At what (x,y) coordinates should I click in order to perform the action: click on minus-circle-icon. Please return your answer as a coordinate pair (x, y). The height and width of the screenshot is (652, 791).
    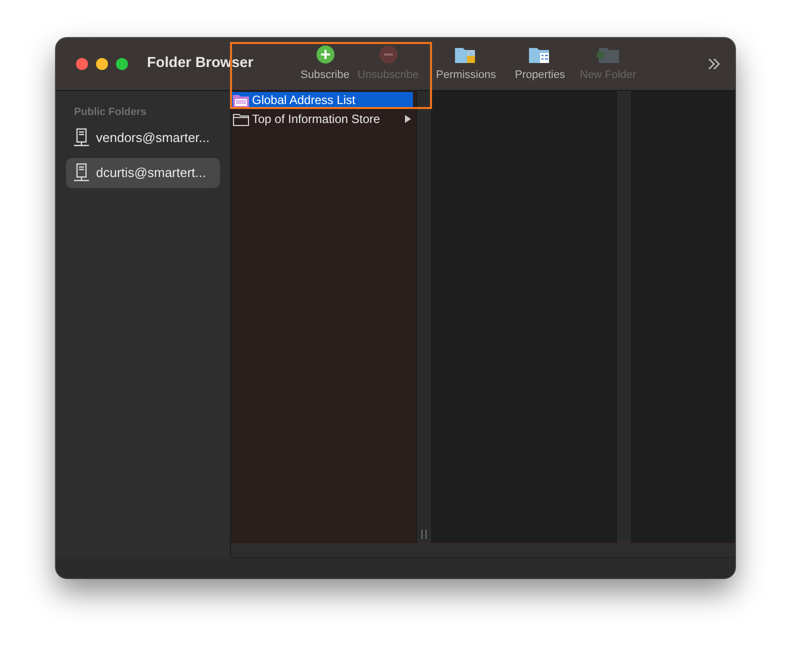
    Looking at the image, I should click on (388, 54).